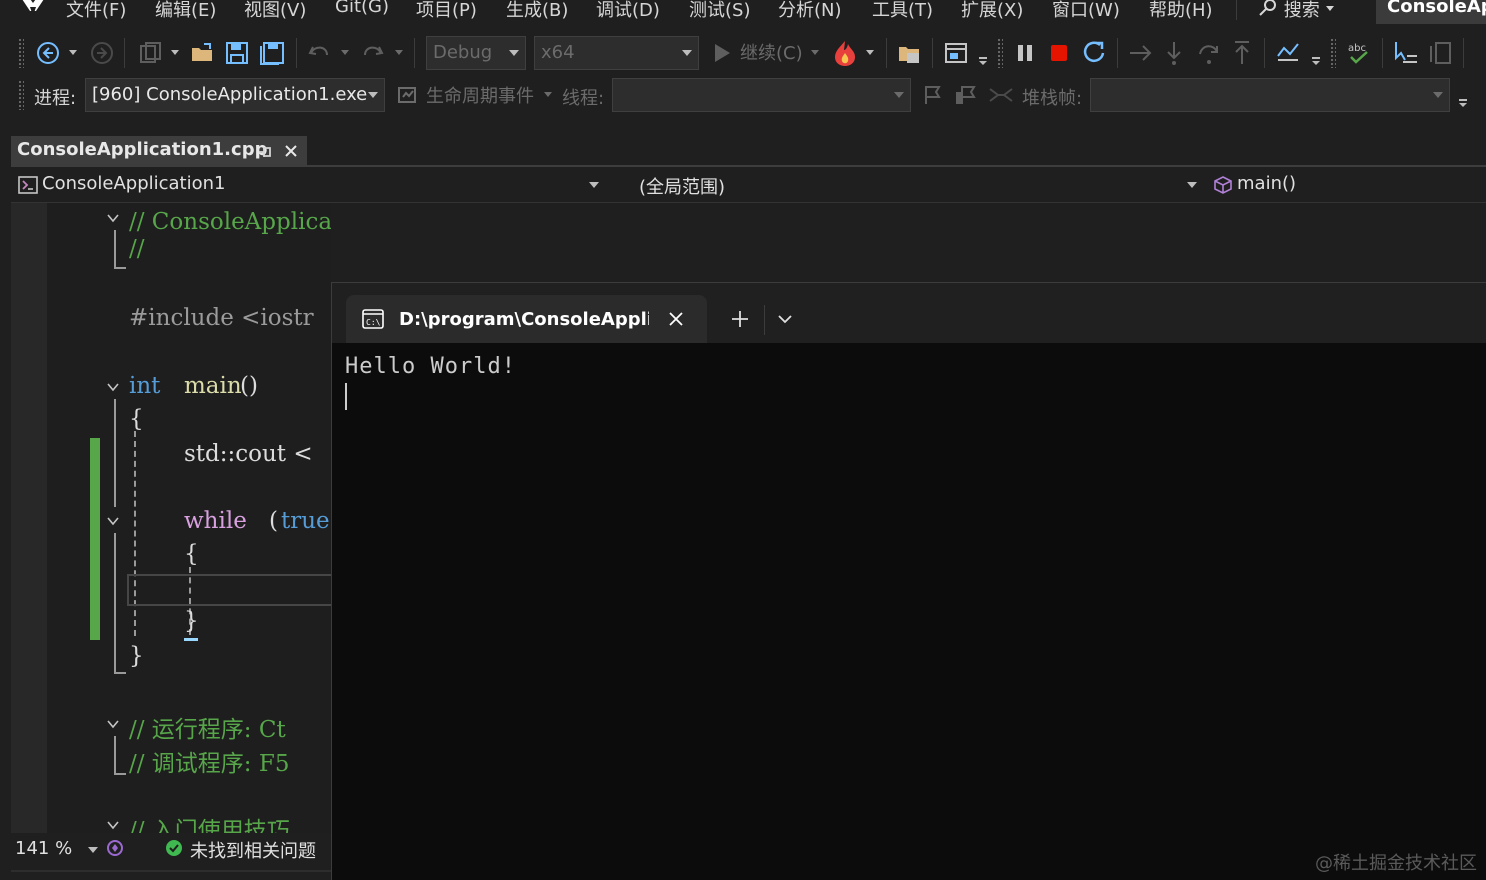 This screenshot has width=1486, height=880. What do you see at coordinates (1406, 53) in the screenshot?
I see `select-element-icon` at bounding box center [1406, 53].